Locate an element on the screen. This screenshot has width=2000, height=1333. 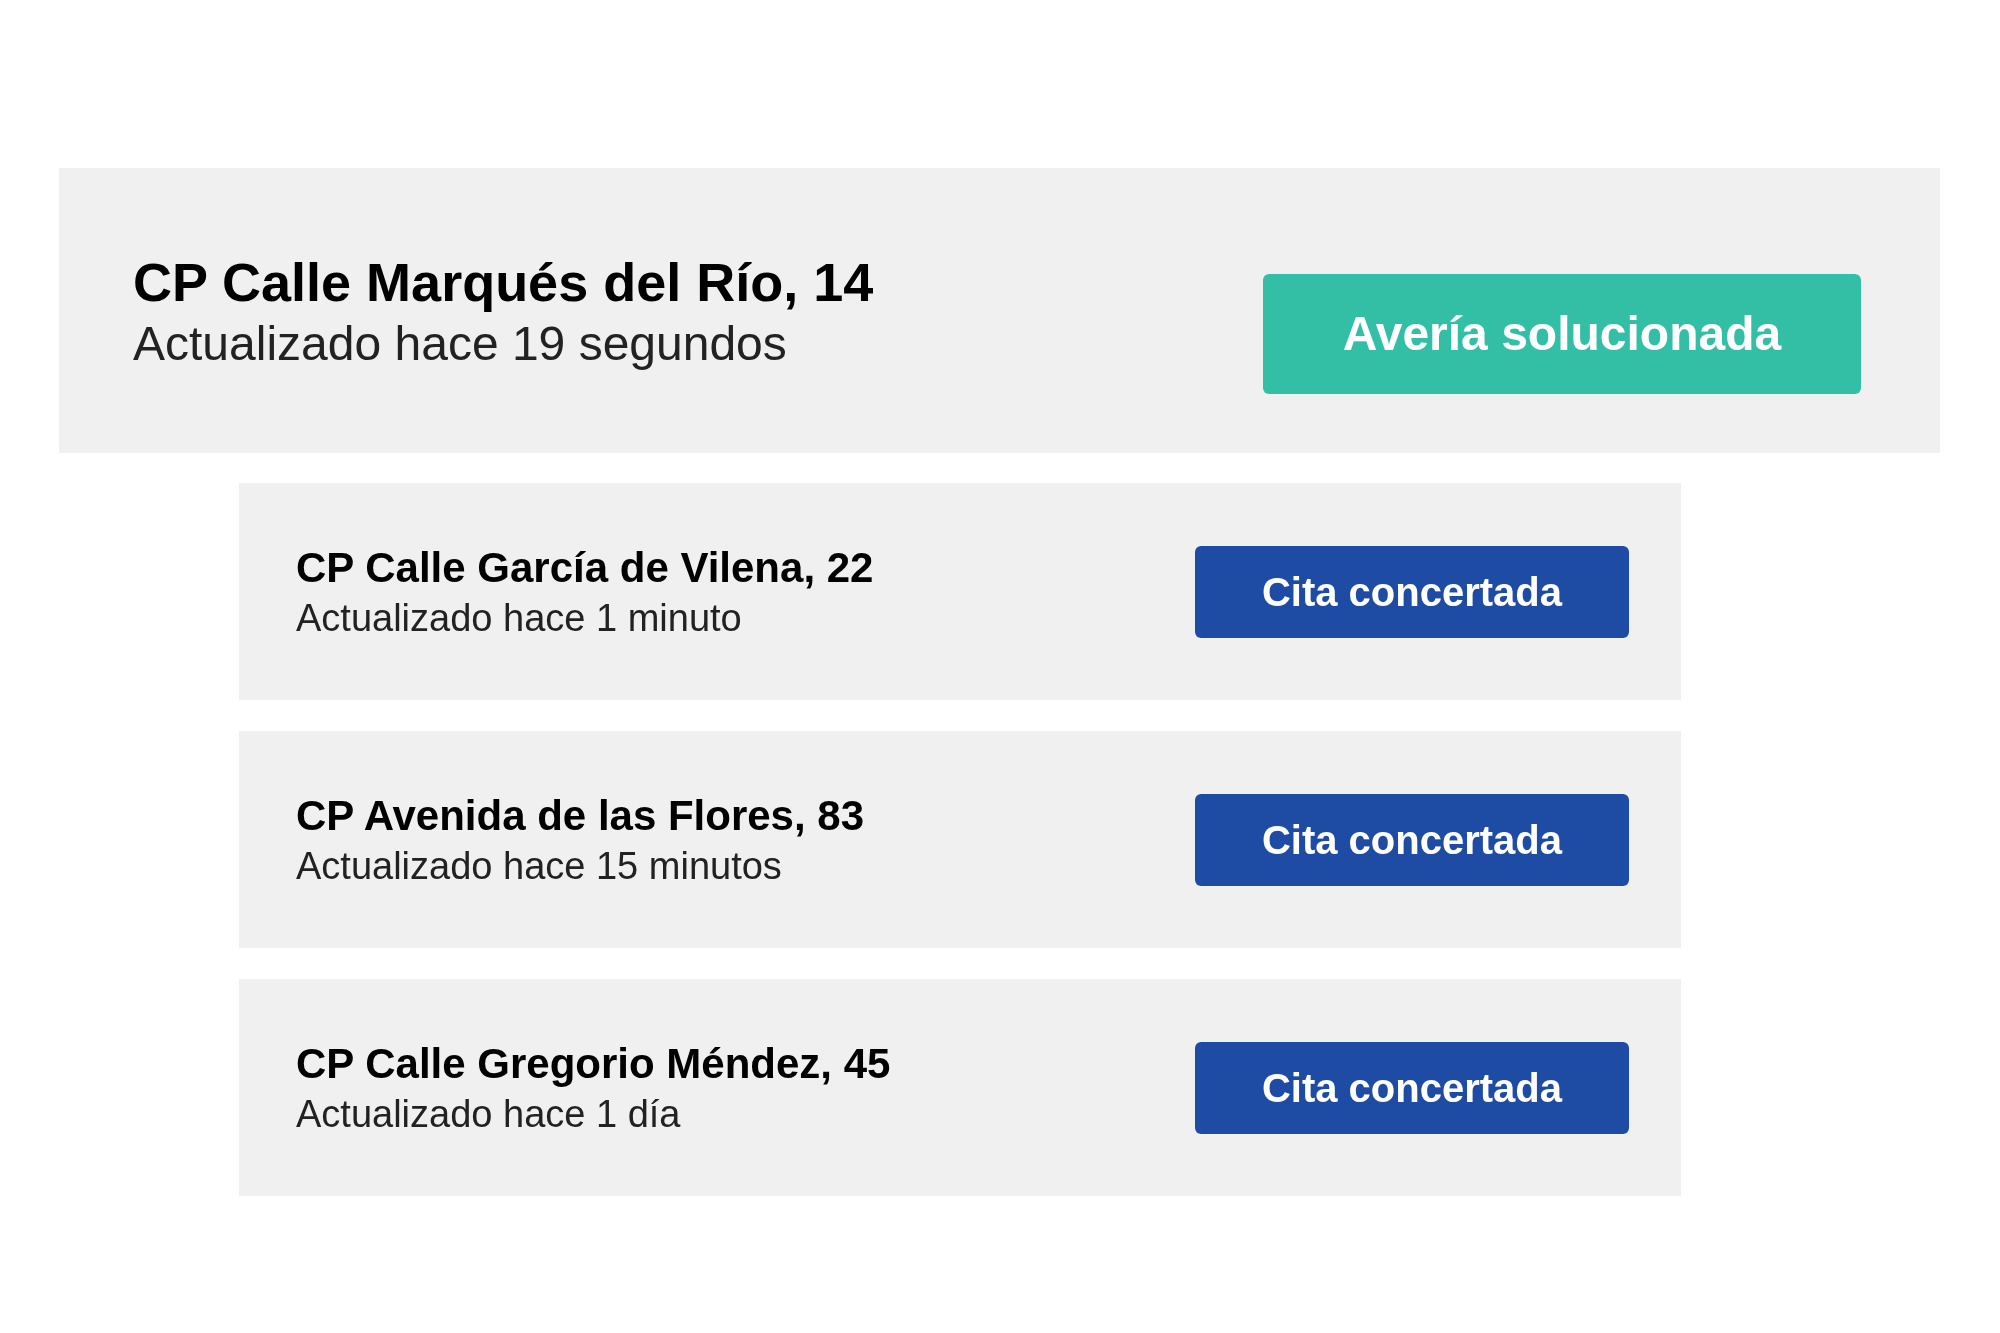
update-time-text: Actualizado hace 1 minuto is located at coordinates (519, 618).